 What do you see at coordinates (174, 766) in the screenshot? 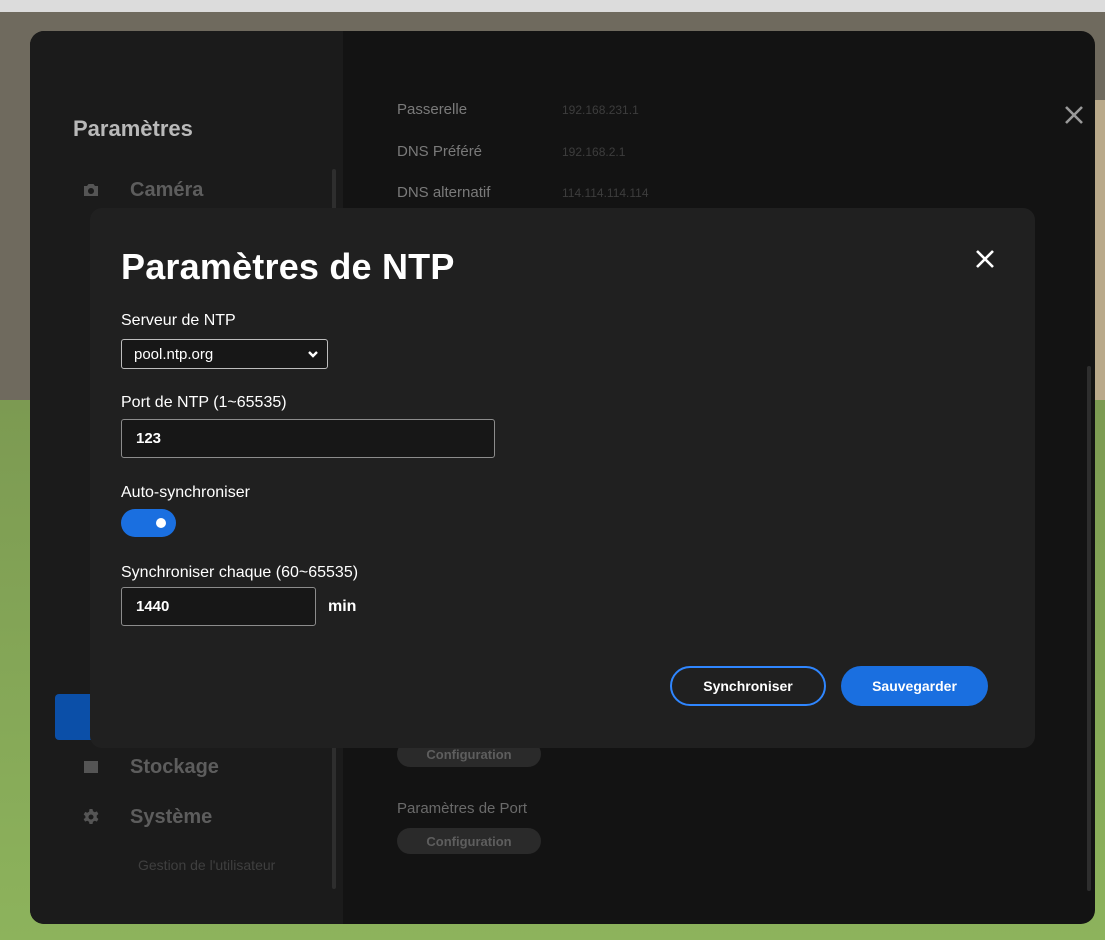
I see `sidebar-item-label: Stockage` at bounding box center [174, 766].